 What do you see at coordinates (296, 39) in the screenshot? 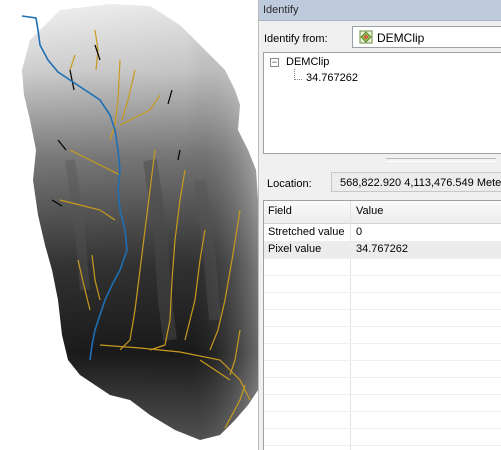
I see `identify-from-label: Identify from:` at bounding box center [296, 39].